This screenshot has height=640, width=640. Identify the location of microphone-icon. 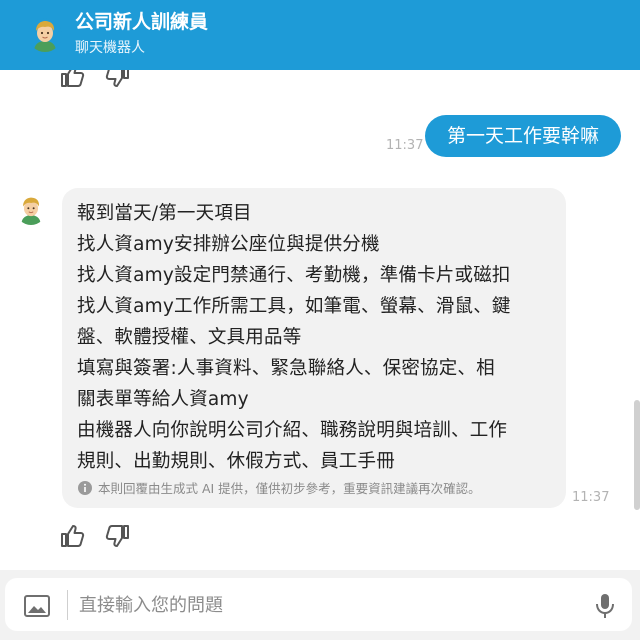
(605, 606).